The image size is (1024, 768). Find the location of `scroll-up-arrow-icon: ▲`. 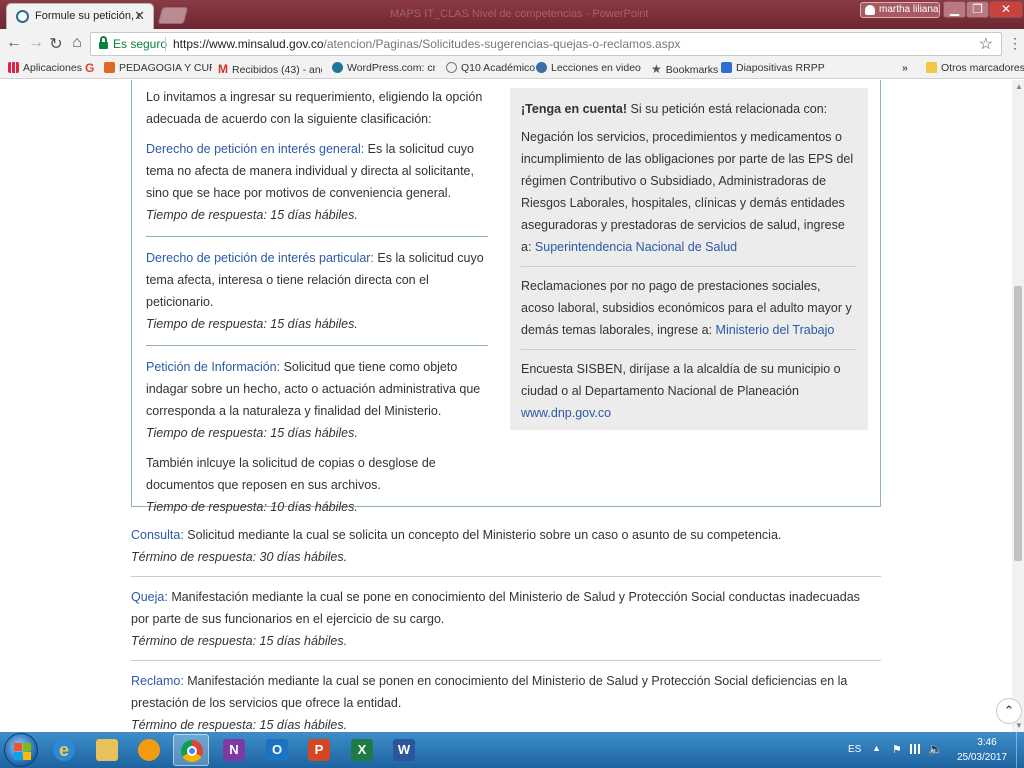

scroll-up-arrow-icon: ▲ is located at coordinates (1019, 86).